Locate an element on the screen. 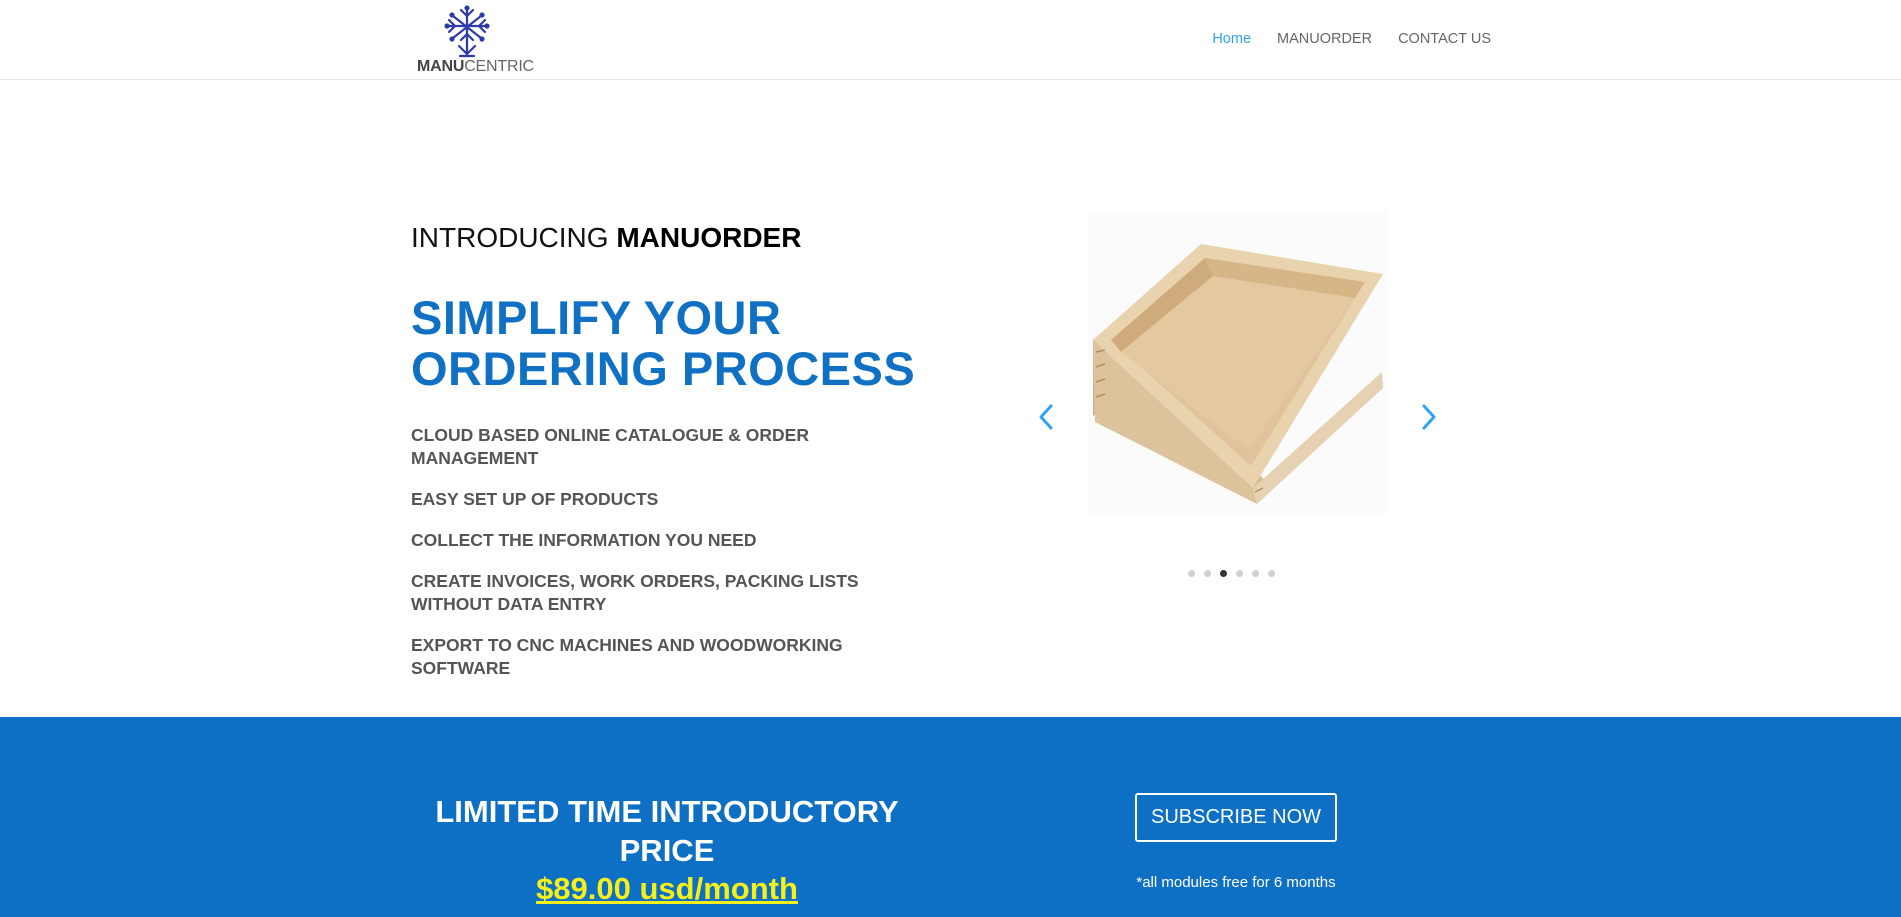 The height and width of the screenshot is (917, 1901). subscribe-now-button: SUBSCRIBE NOW is located at coordinates (1236, 817).